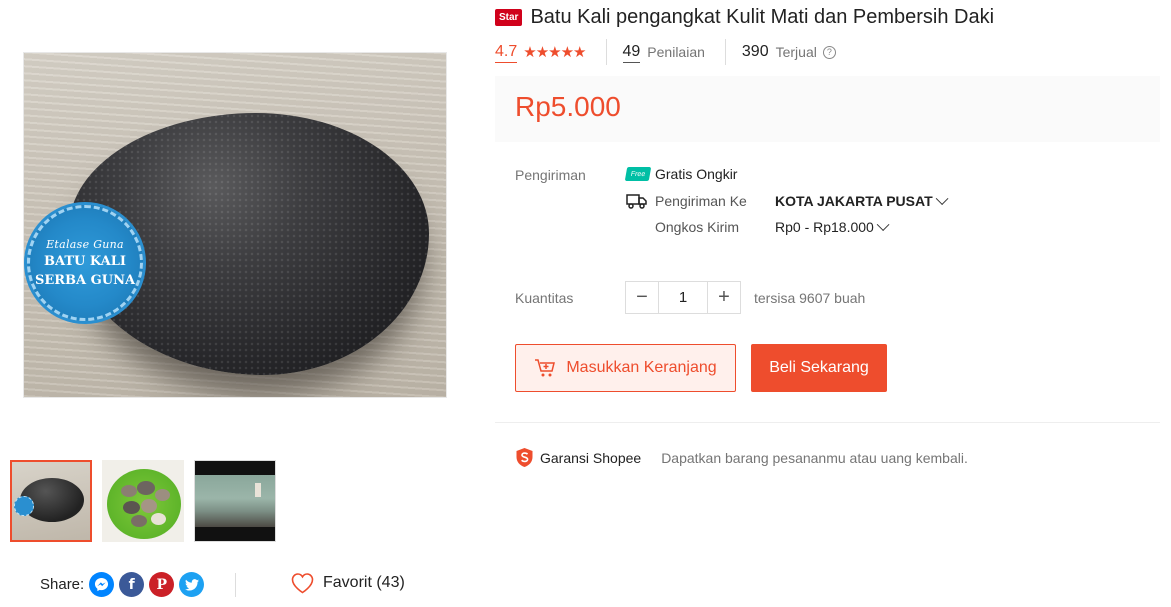  I want to click on seal-text-bottom: SERBA GUNA, so click(85, 280).